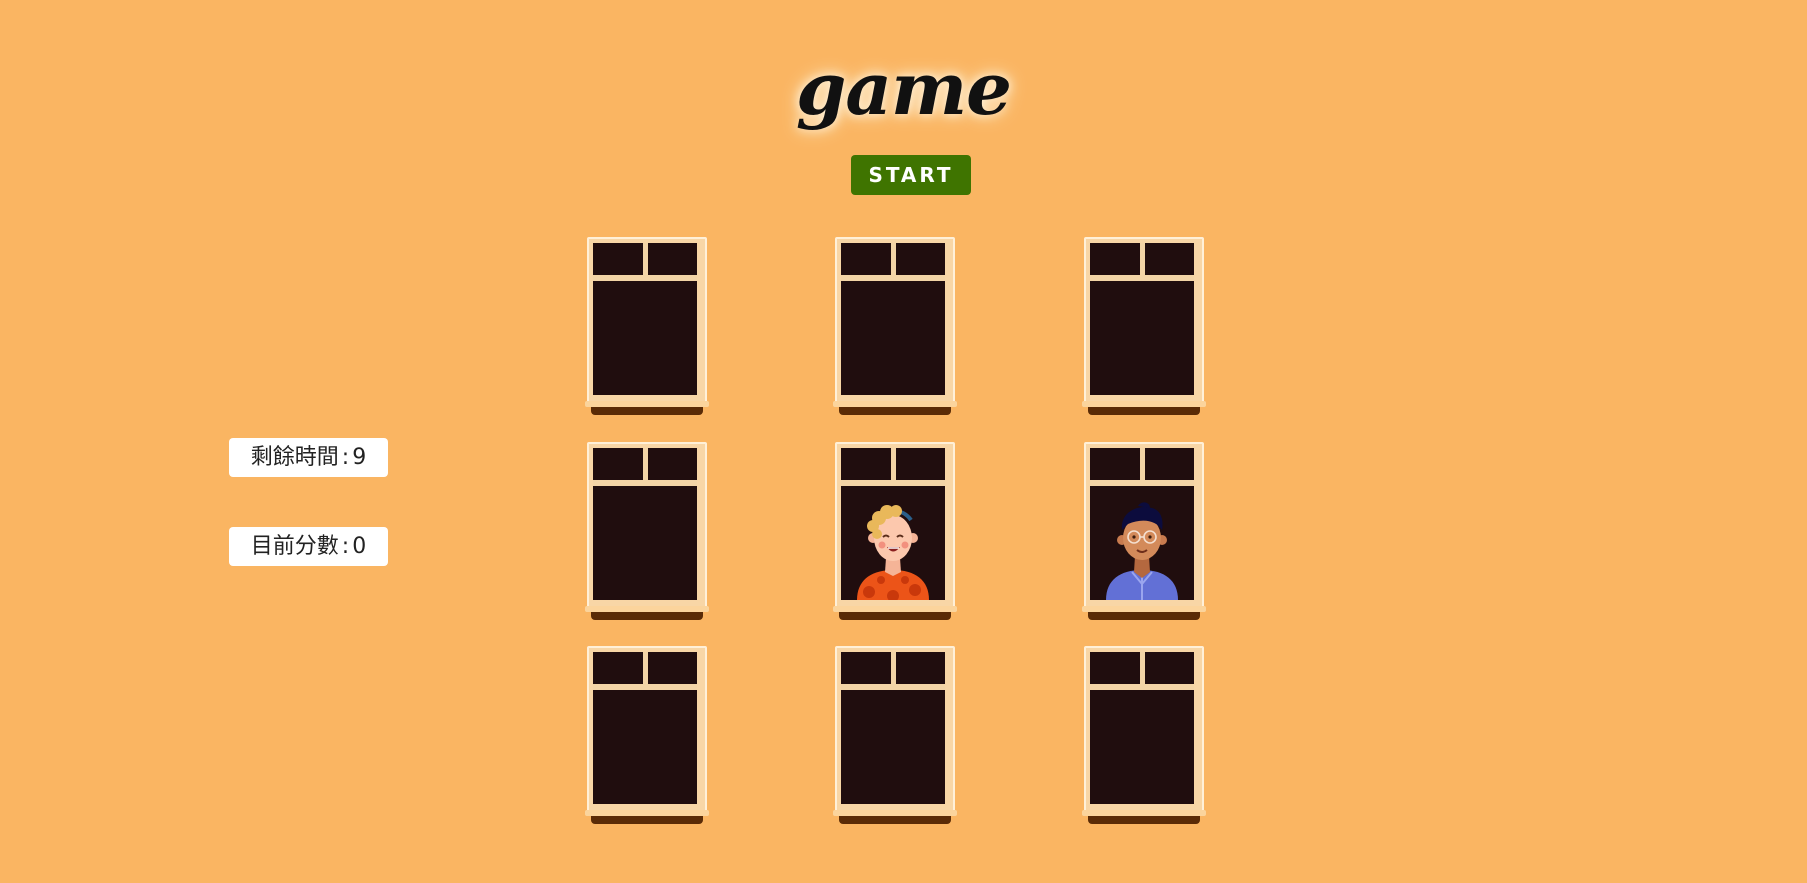 The height and width of the screenshot is (883, 1807). I want to click on man-with-glasses-character-icon, so click(1142, 550).